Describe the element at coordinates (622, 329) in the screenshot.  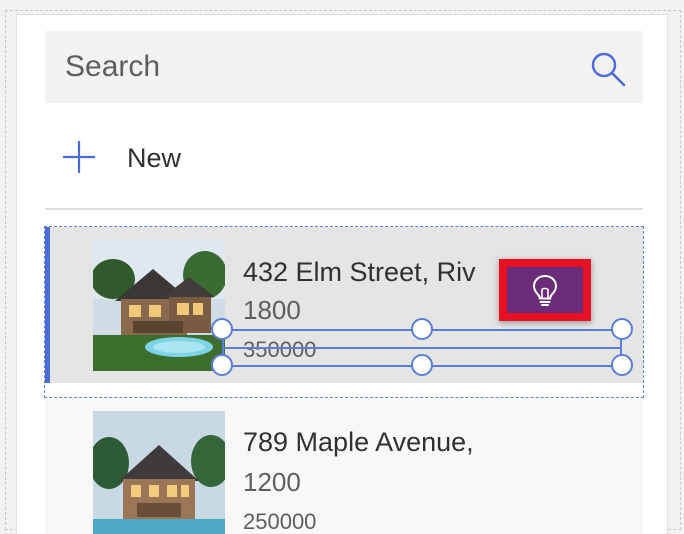
I see `resize-handle-top-right` at that location.